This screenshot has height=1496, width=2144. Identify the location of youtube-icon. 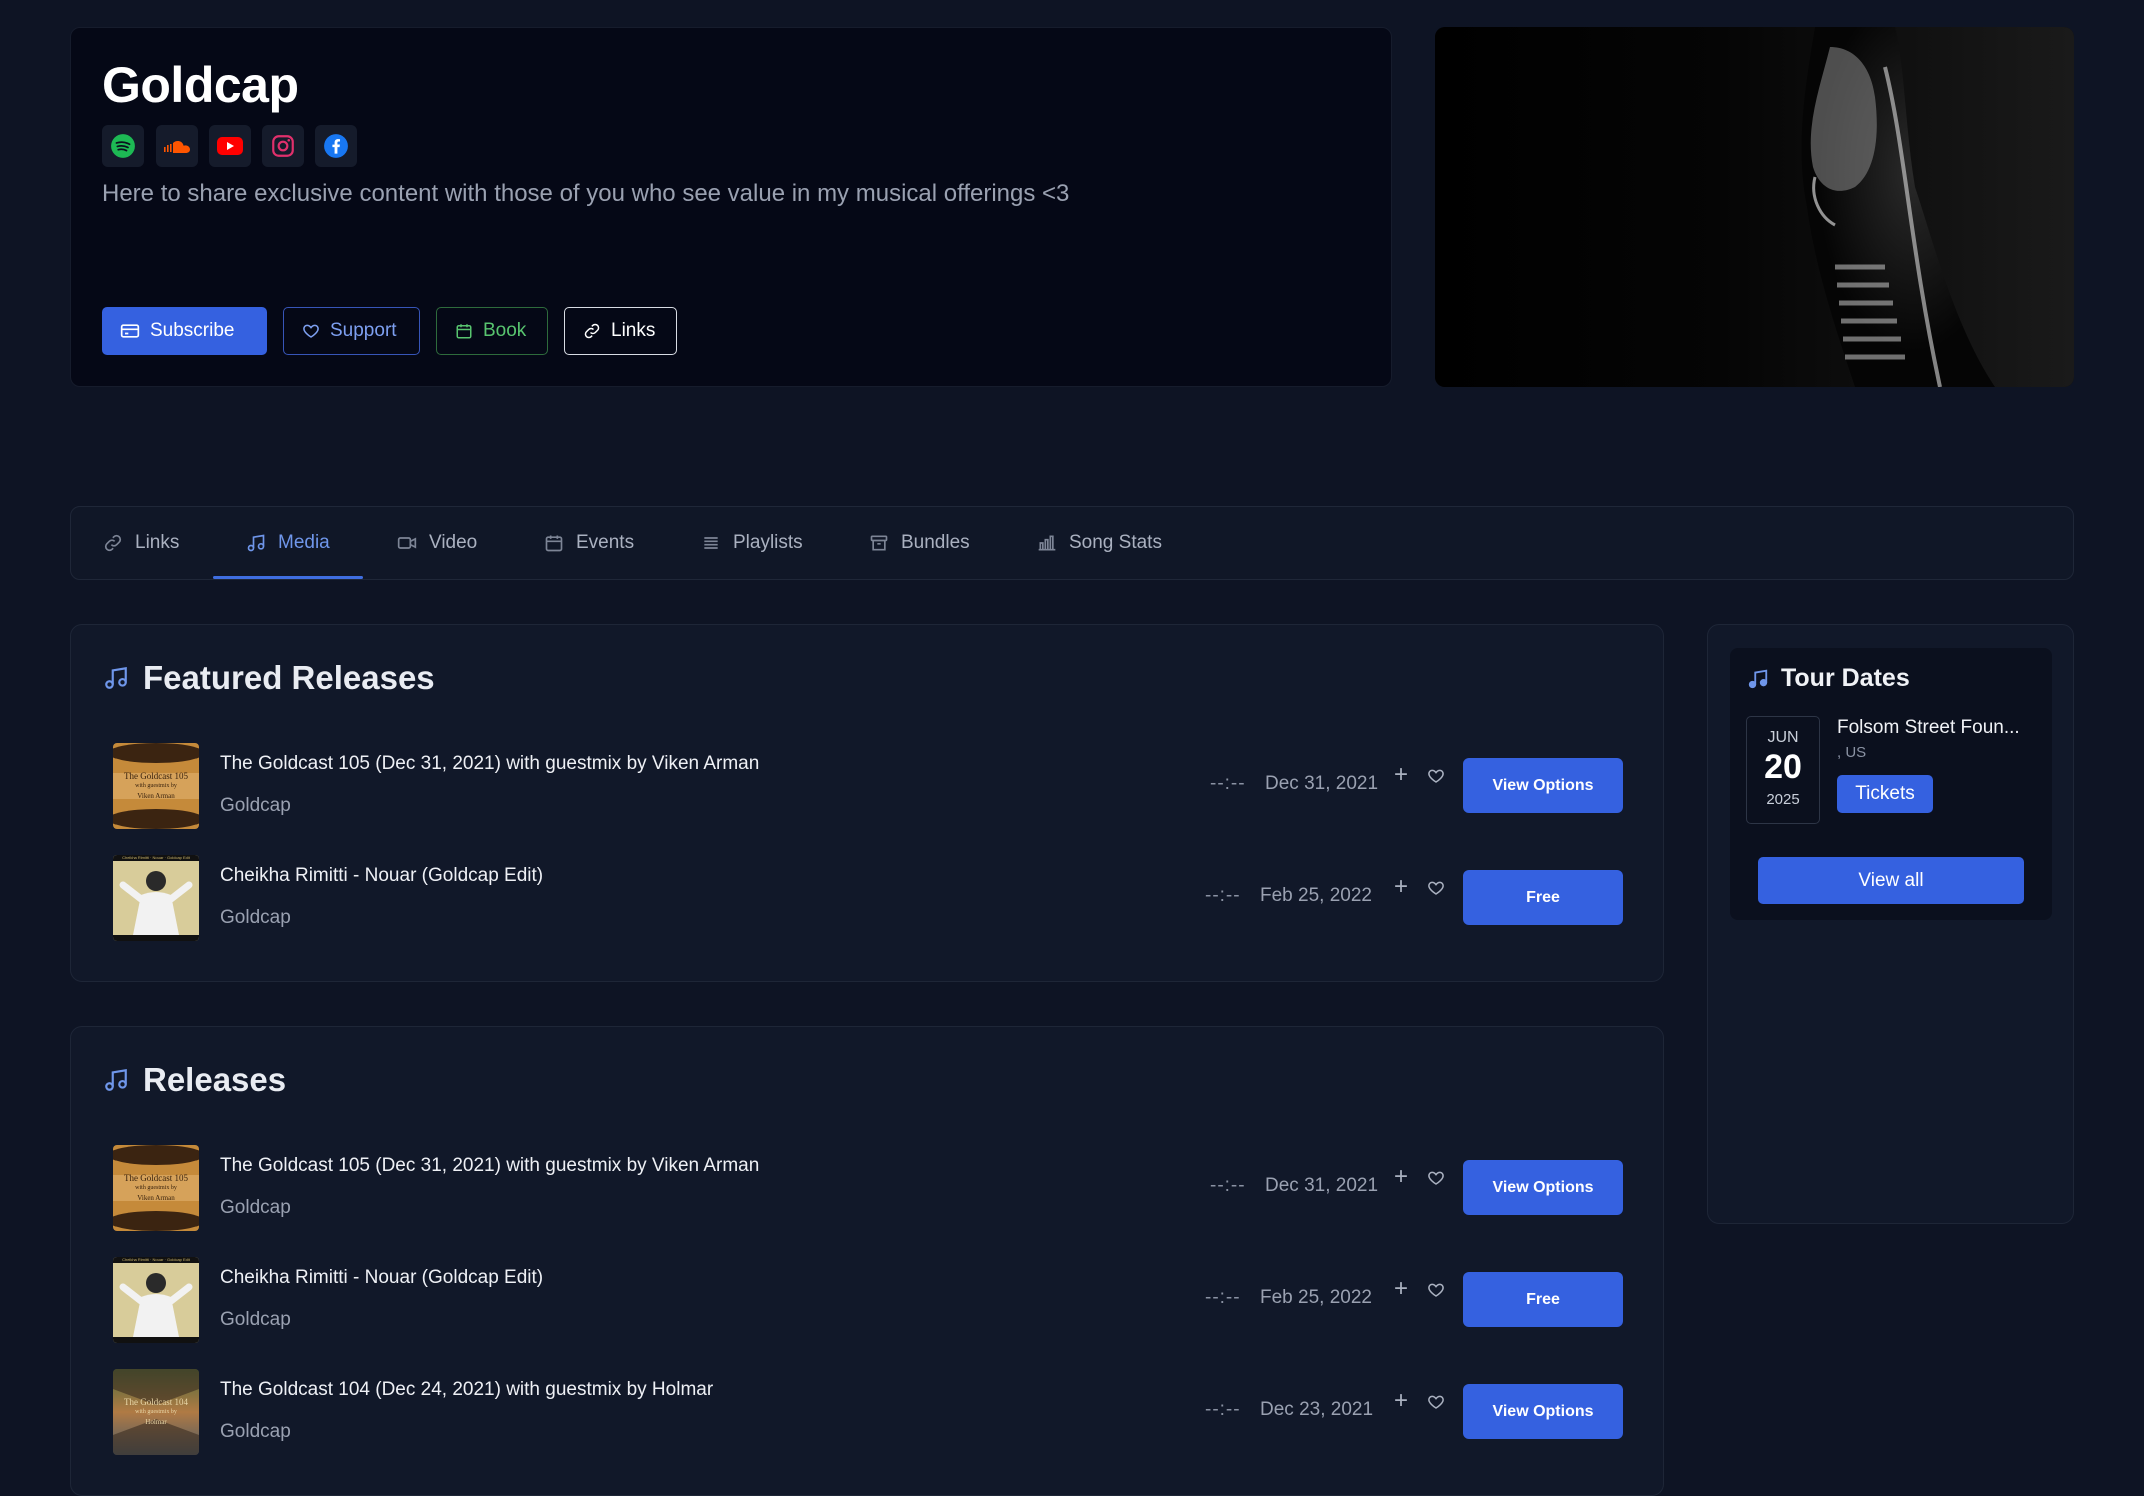
(230, 146).